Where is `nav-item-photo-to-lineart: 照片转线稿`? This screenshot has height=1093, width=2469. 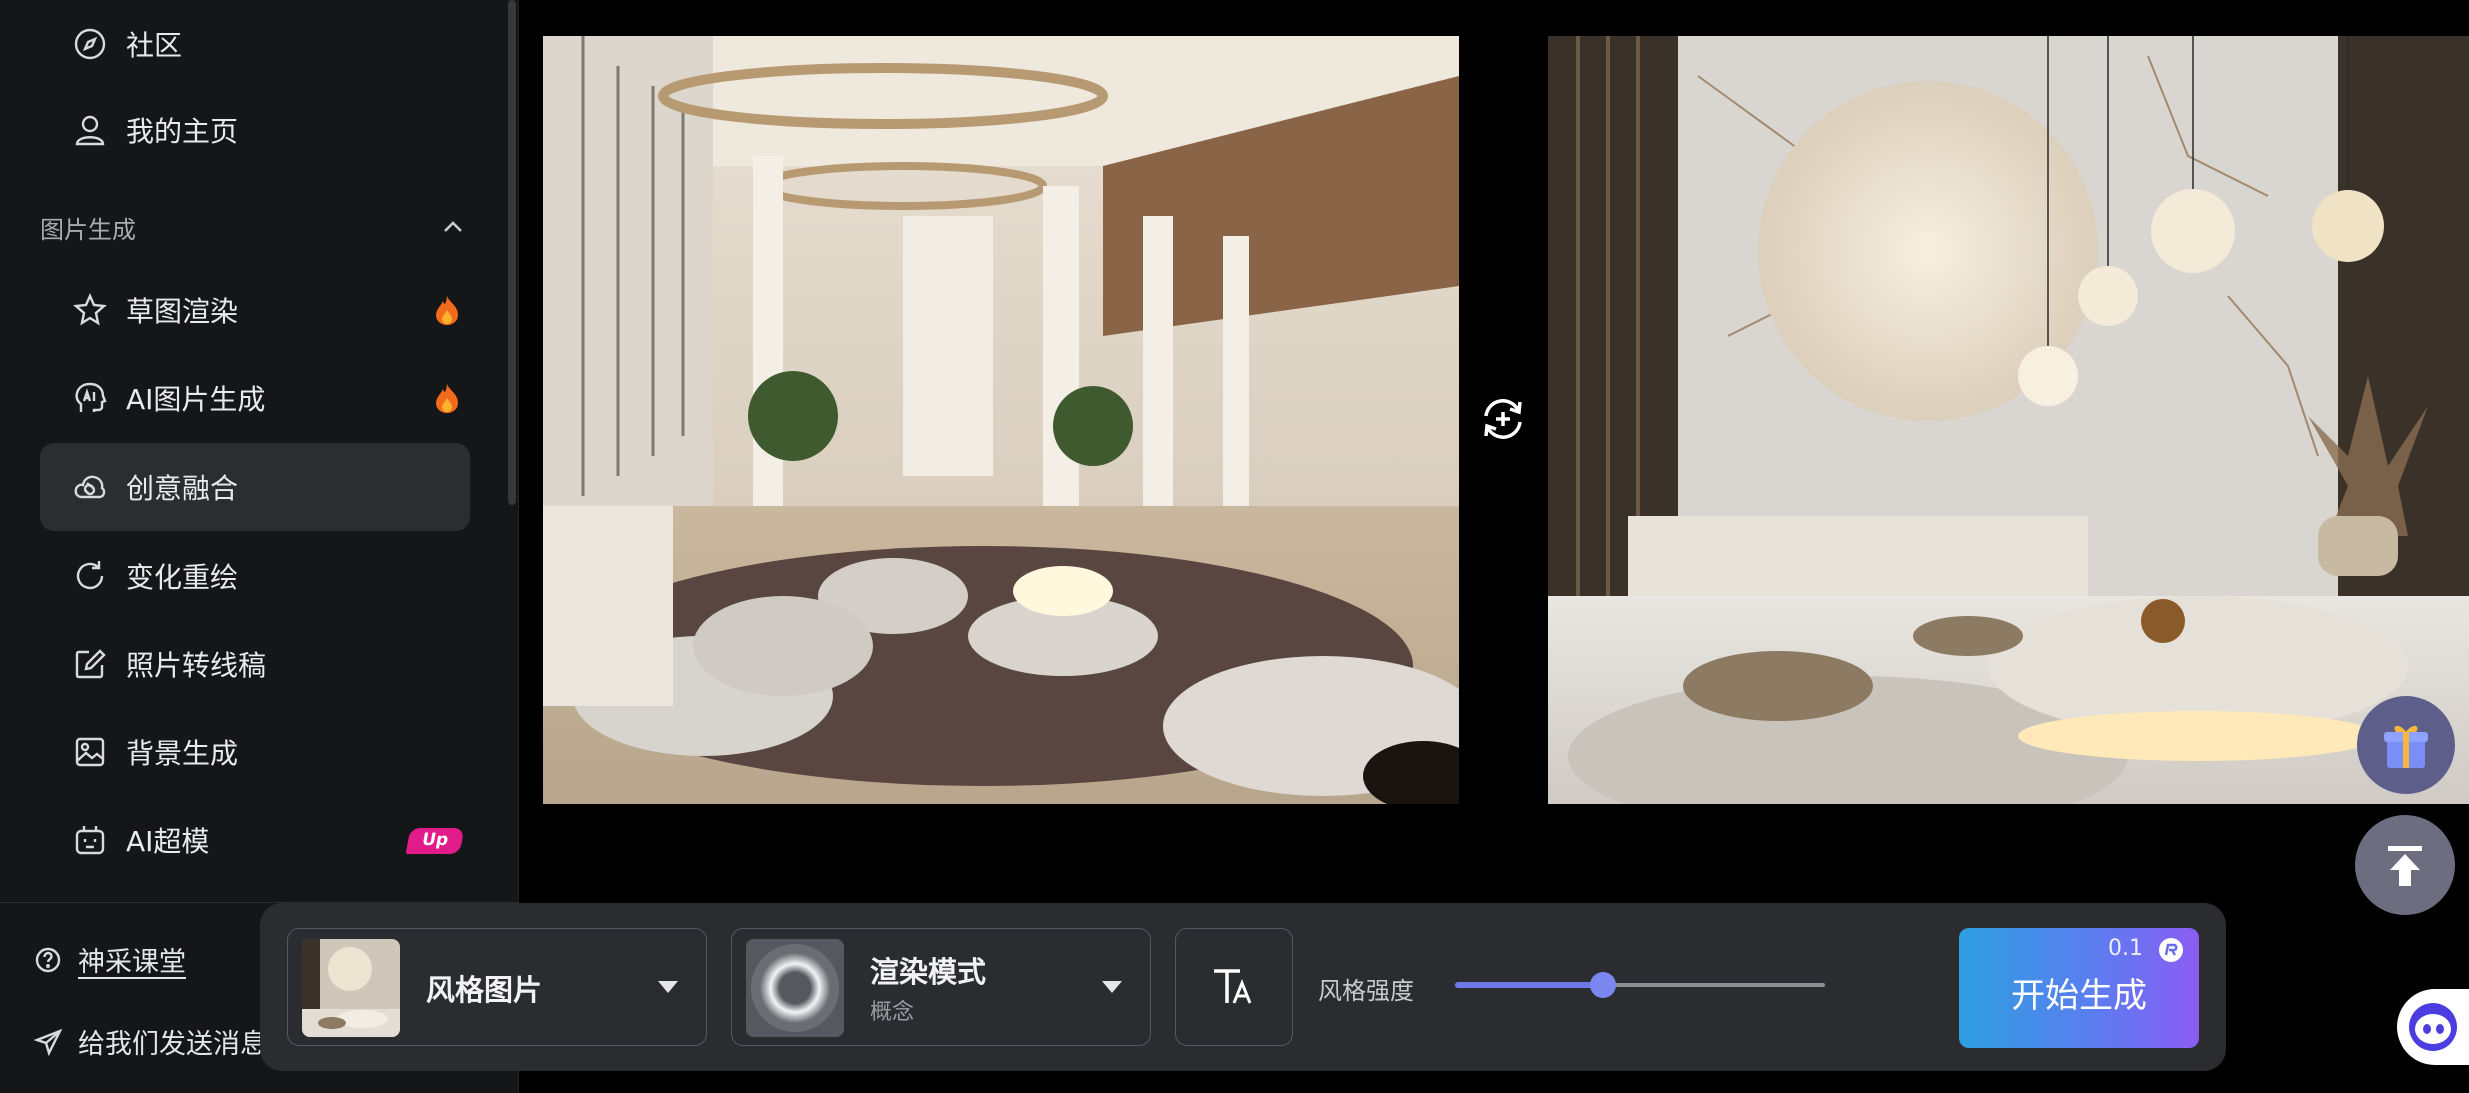 nav-item-photo-to-lineart: 照片转线稿 is located at coordinates (255, 664).